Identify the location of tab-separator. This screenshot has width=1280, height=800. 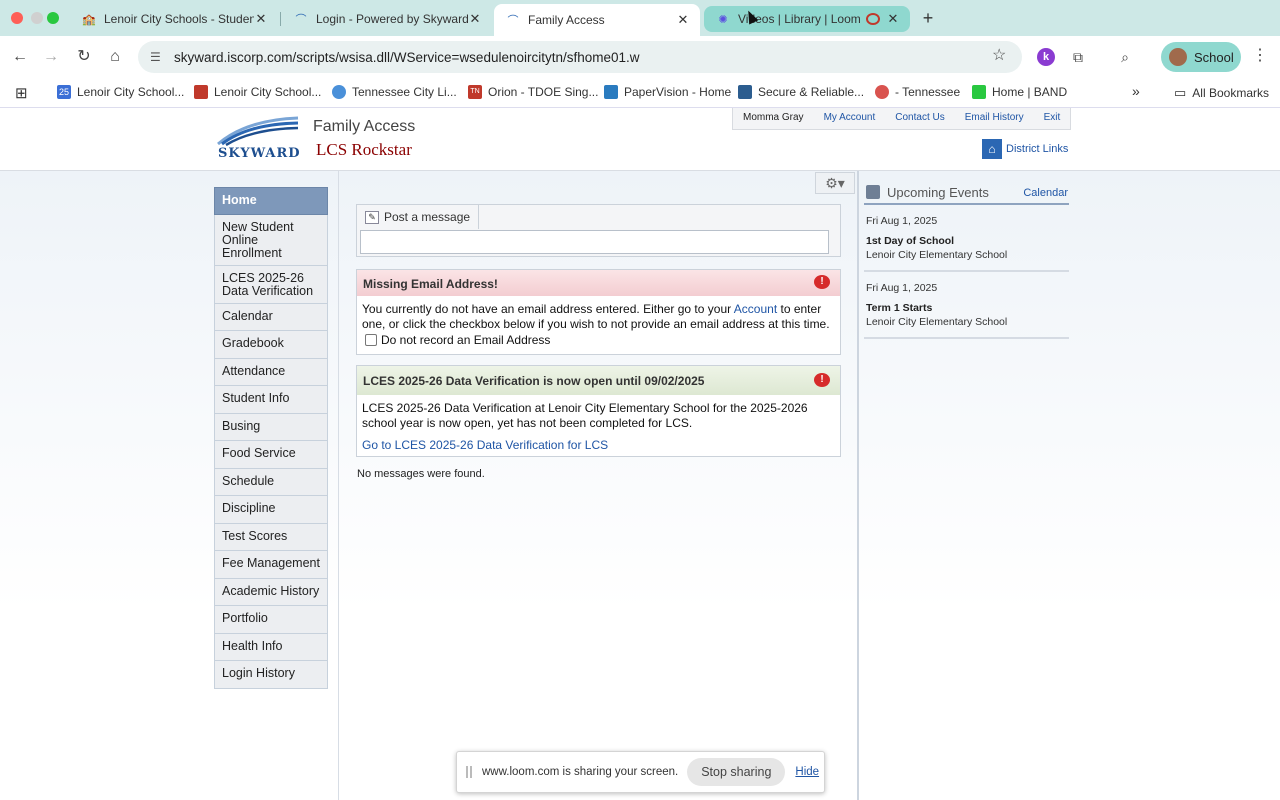
(280, 19).